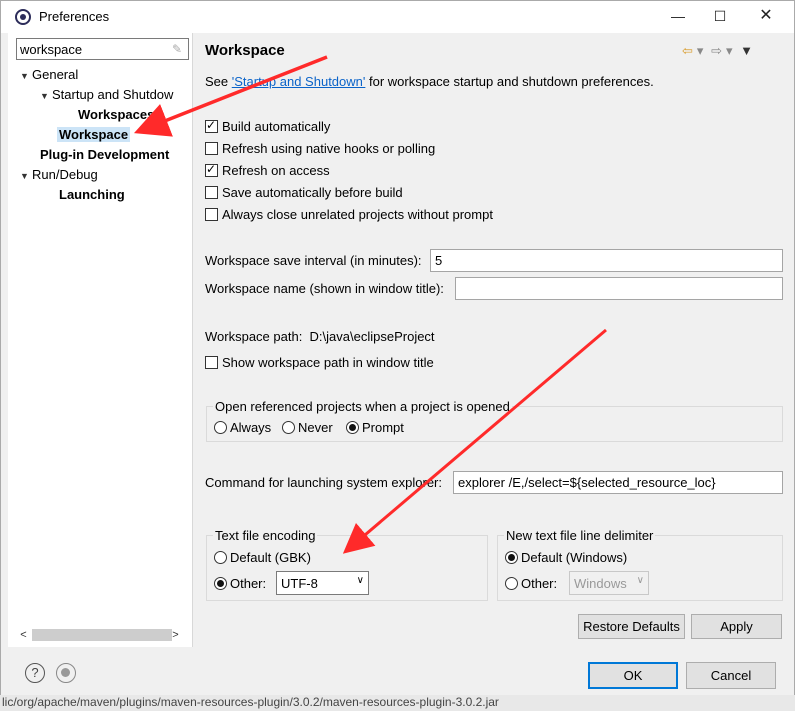 The width and height of the screenshot is (795, 711). Describe the element at coordinates (566, 557) in the screenshot. I see `delimiter-default-radio: Default (Windows)` at that location.